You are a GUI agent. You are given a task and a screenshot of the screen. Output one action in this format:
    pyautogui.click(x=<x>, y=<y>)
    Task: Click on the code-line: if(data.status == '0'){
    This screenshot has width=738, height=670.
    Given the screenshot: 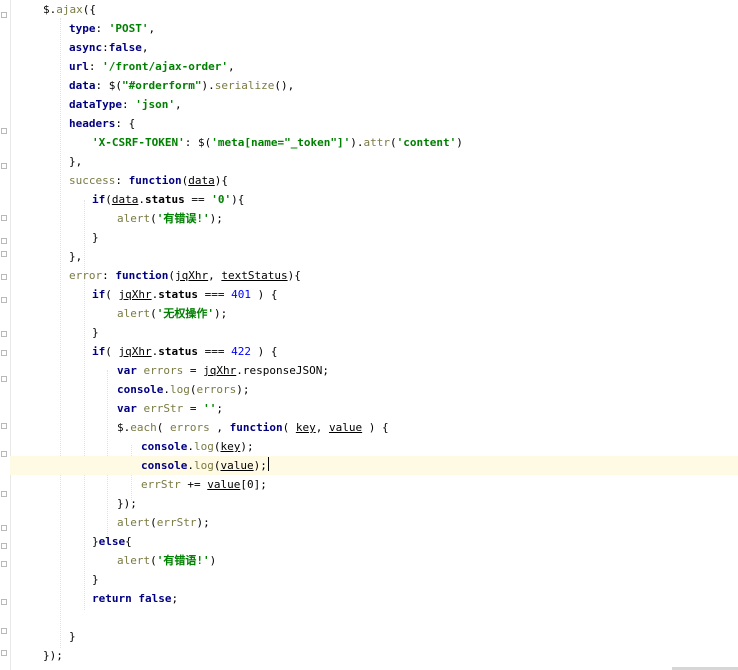 What is the action you would take?
    pyautogui.click(x=374, y=199)
    